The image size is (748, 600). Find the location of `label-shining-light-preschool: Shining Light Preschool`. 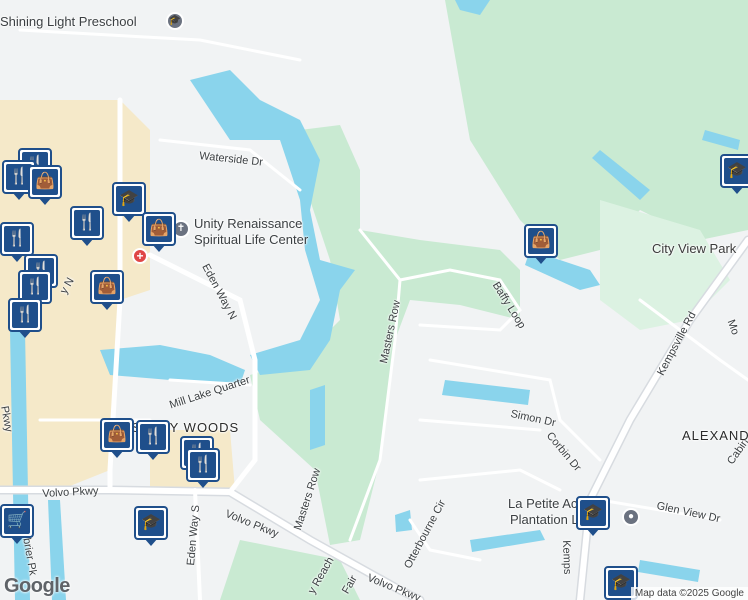

label-shining-light-preschool: Shining Light Preschool is located at coordinates (68, 21).